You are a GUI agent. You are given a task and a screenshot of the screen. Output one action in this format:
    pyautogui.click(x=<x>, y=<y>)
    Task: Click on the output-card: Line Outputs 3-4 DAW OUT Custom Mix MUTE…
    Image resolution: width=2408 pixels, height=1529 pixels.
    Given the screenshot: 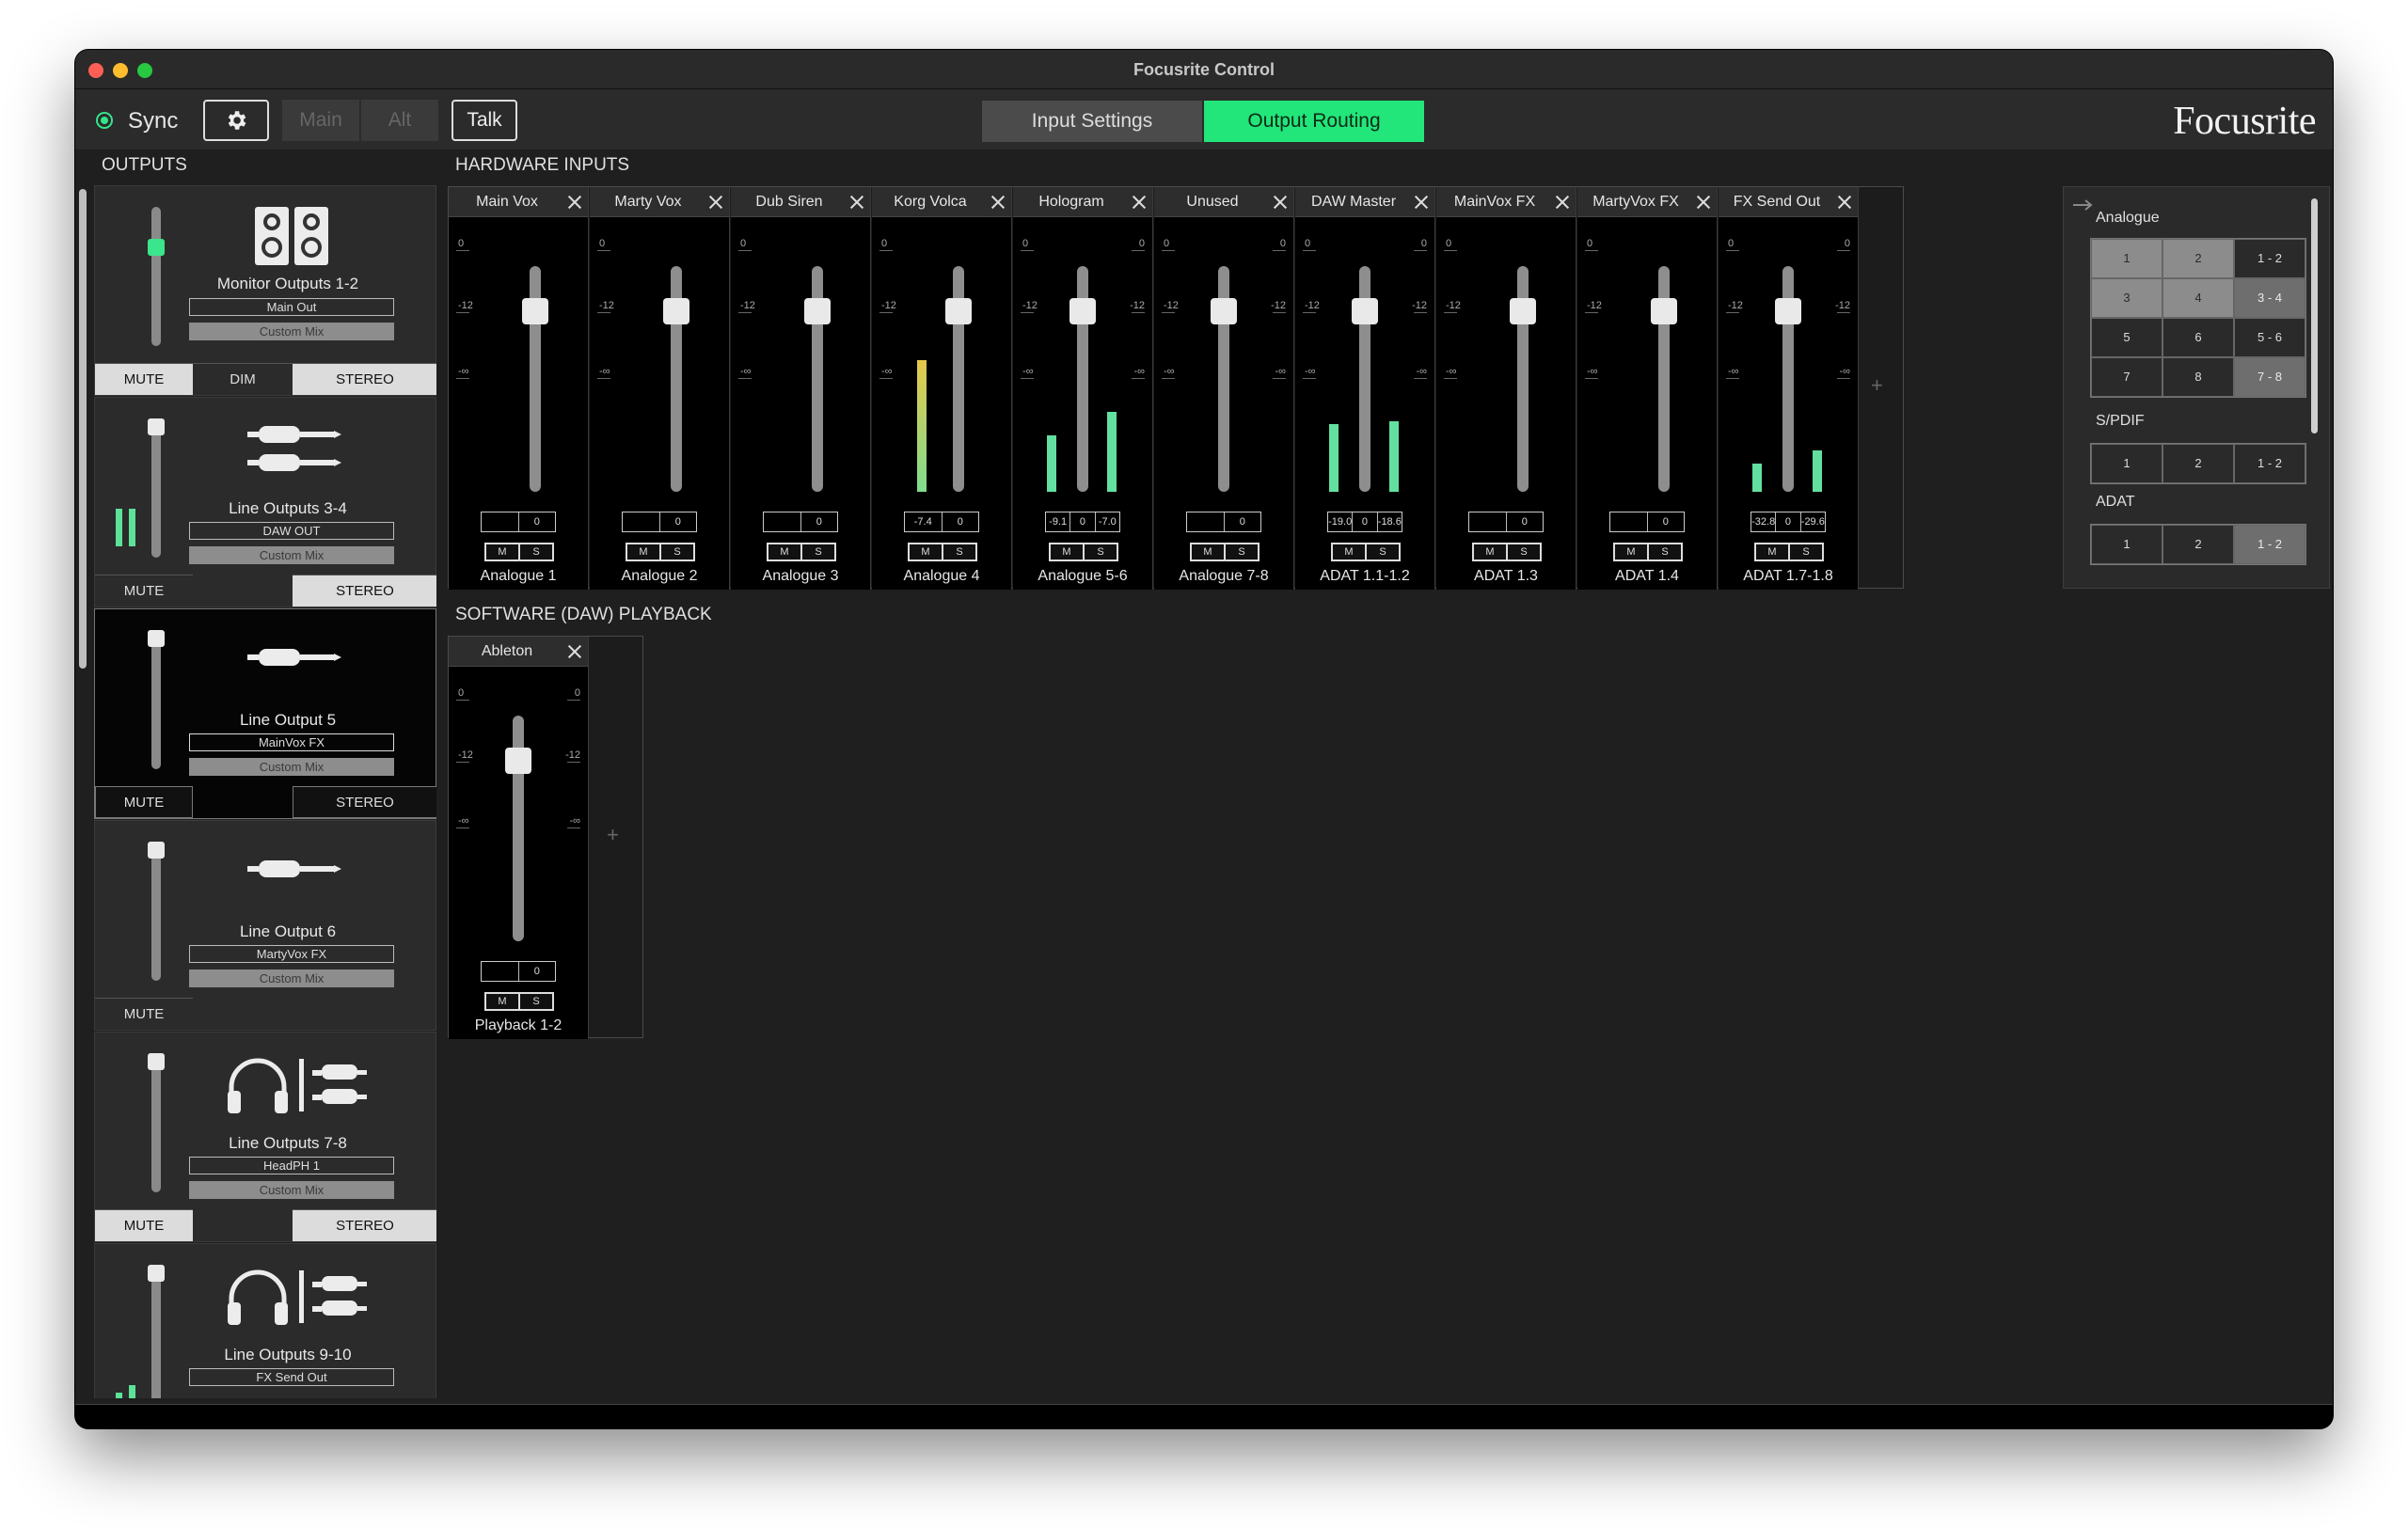 What is the action you would take?
    pyautogui.click(x=265, y=502)
    